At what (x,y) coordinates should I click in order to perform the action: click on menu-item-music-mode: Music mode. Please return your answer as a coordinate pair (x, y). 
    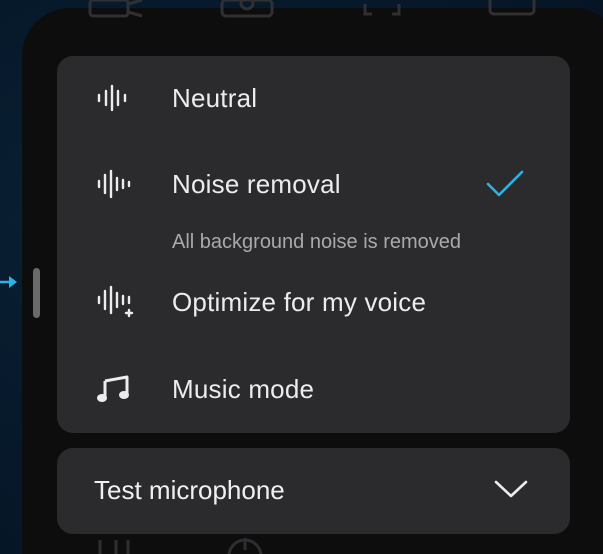
    Looking at the image, I should click on (313, 389).